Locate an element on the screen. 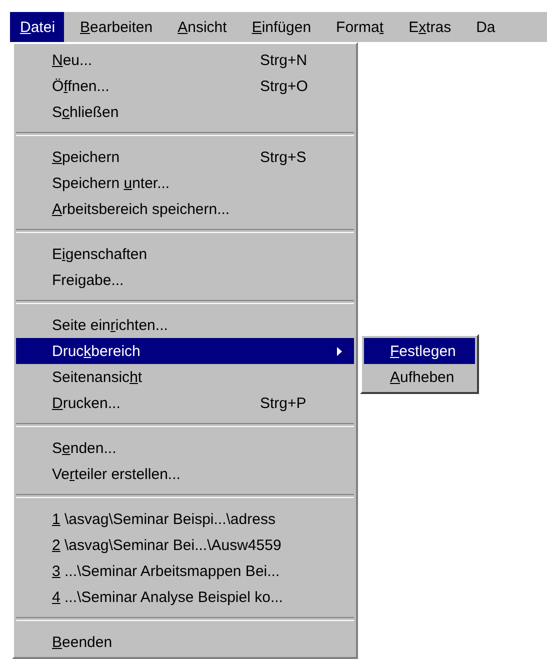  menu-item: Seitenansicht is located at coordinates (185, 377).